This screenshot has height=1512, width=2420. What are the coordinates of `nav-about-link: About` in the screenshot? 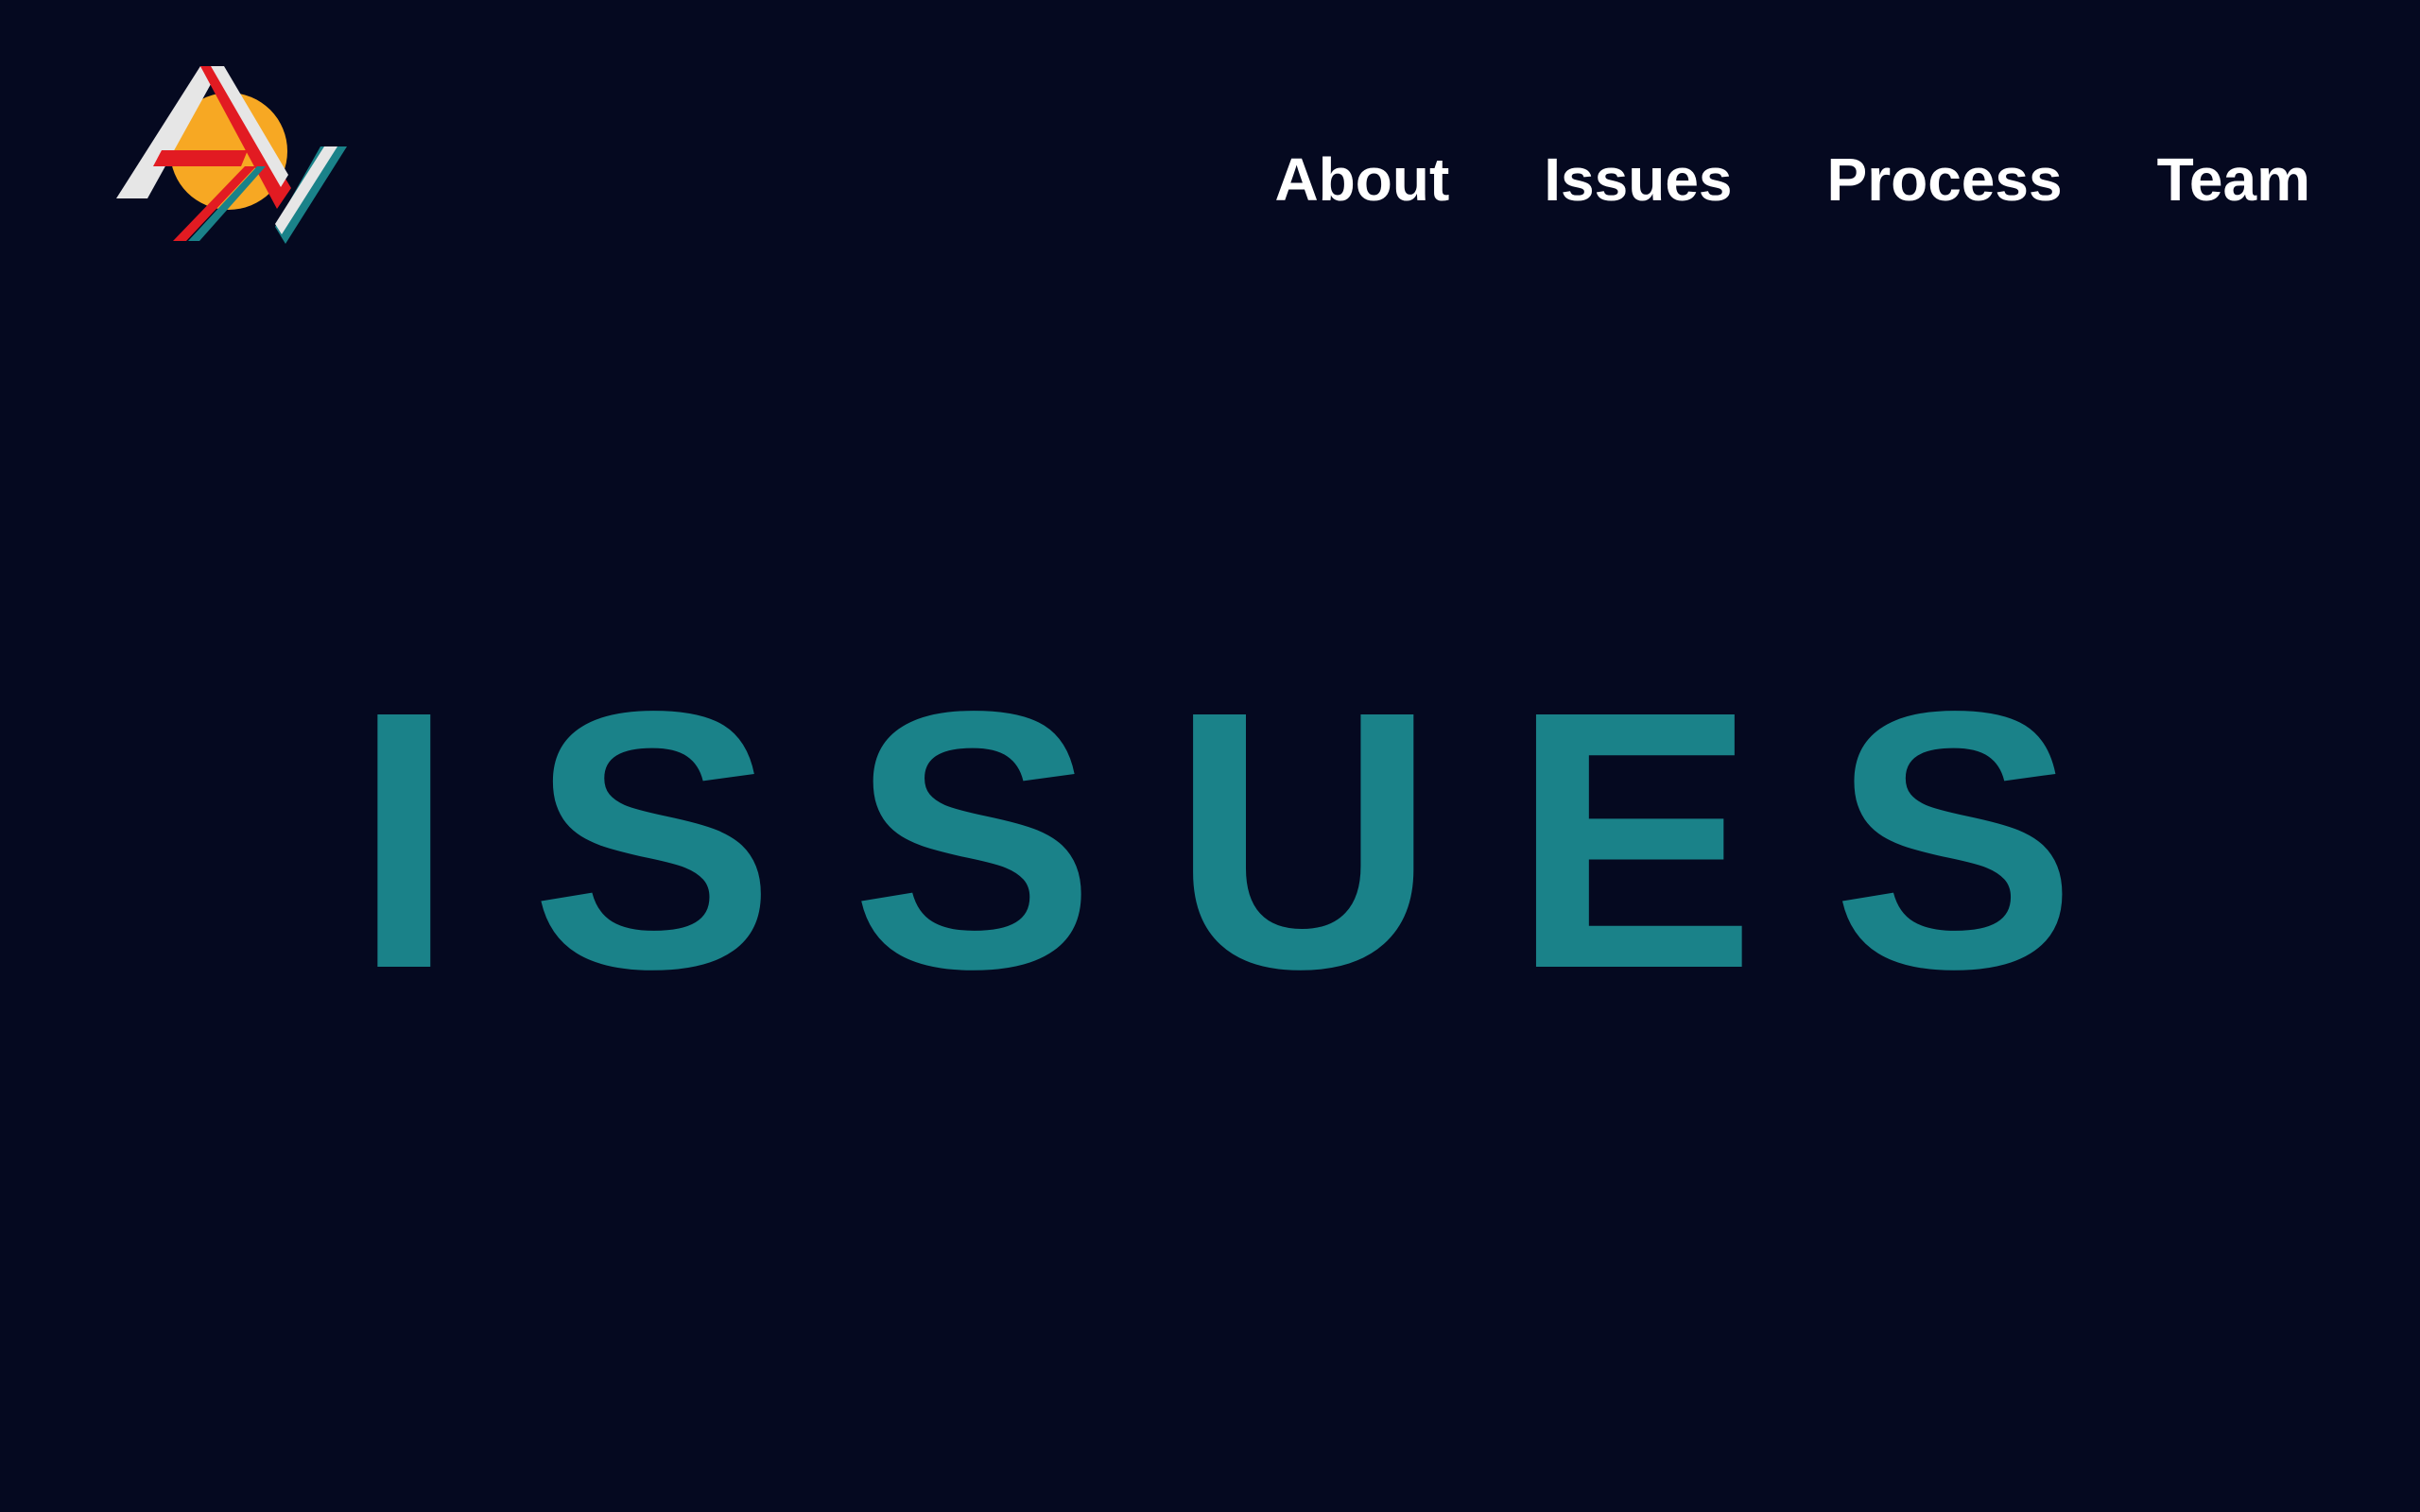 It's located at (1361, 179).